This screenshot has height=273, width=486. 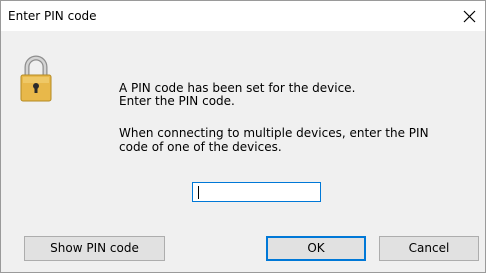 I want to click on padlock-icon, so click(x=36, y=78).